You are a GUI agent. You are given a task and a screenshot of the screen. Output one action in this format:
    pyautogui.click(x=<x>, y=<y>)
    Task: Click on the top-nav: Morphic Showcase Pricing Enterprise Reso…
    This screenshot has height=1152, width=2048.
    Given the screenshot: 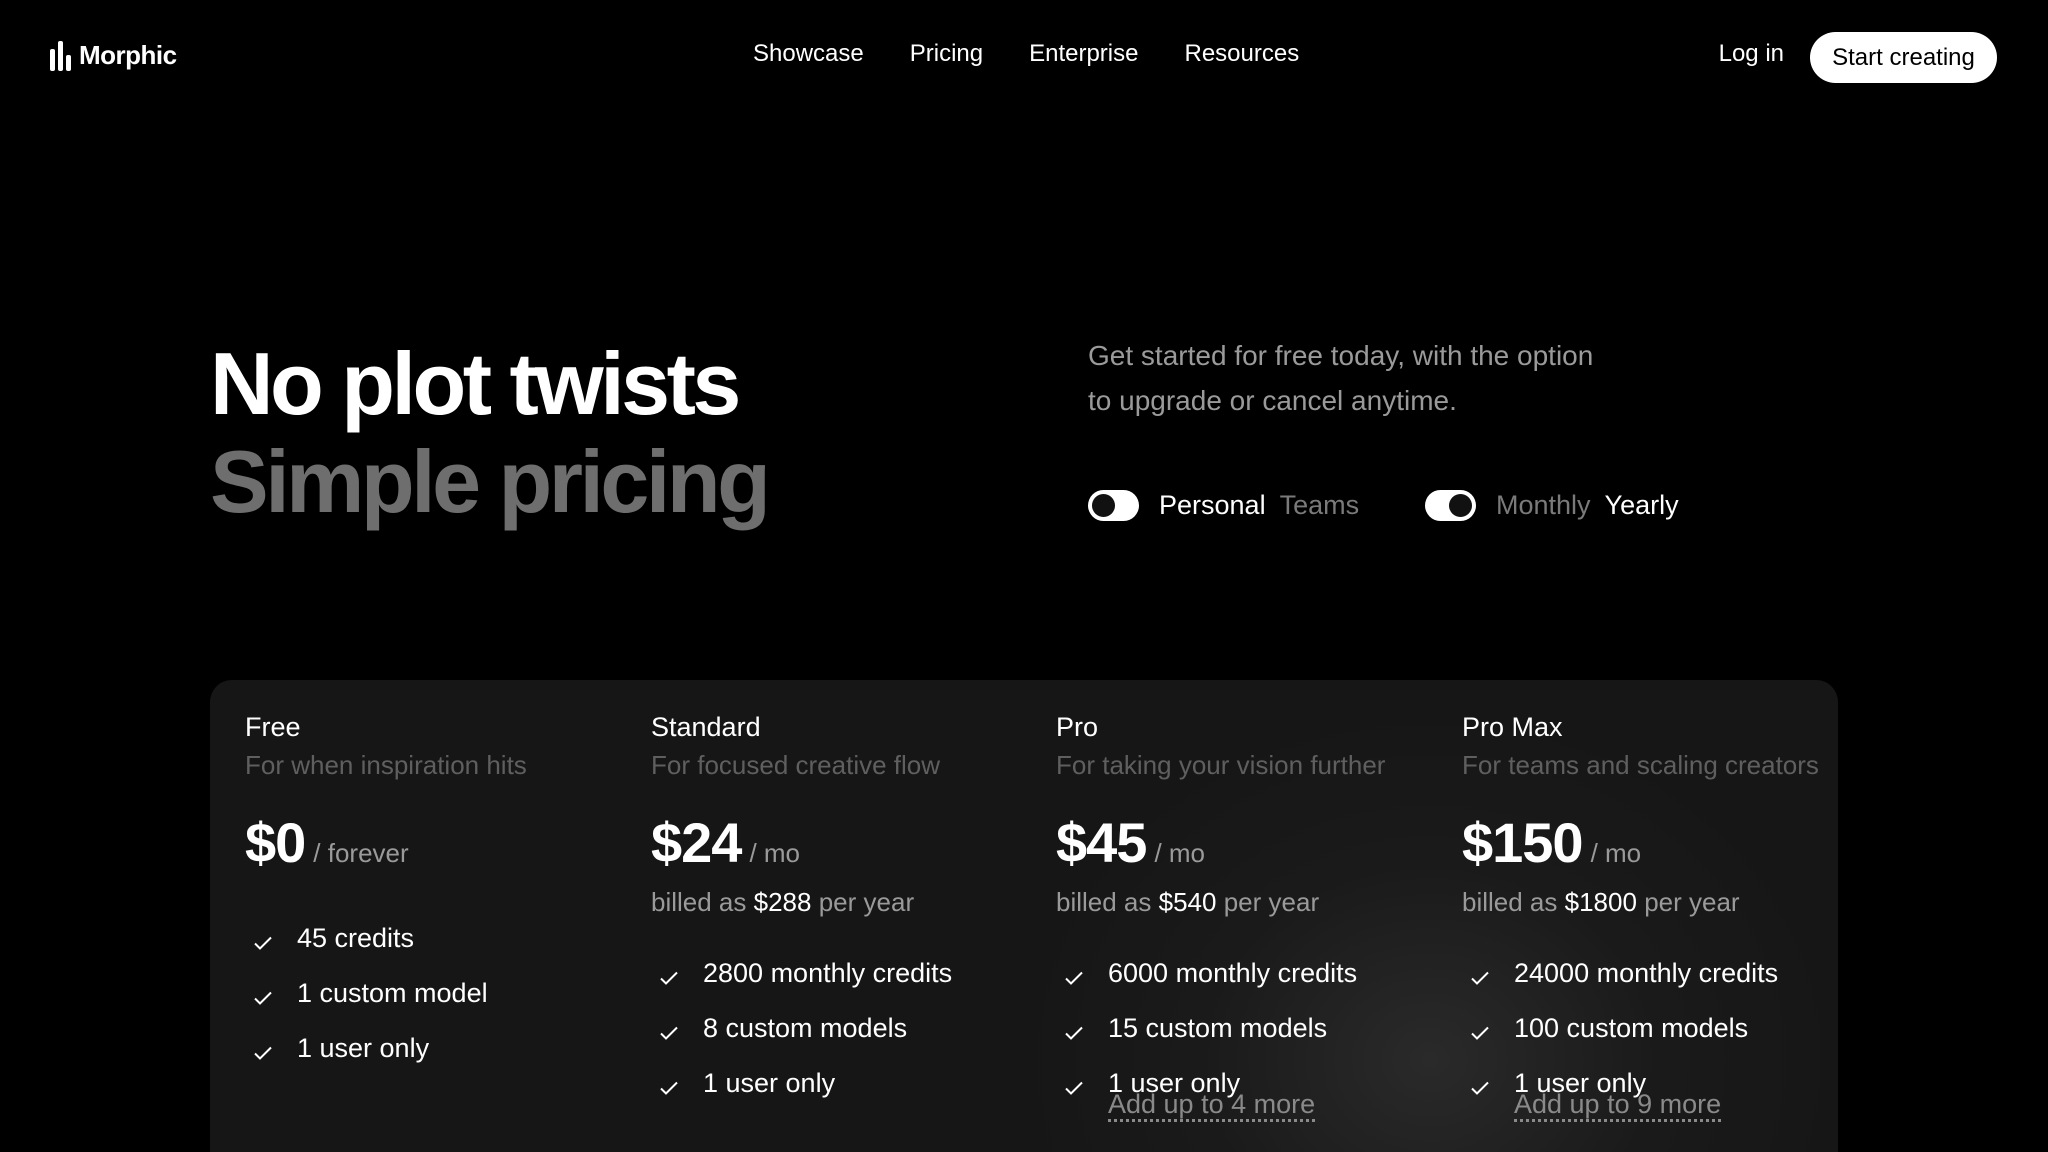 What is the action you would take?
    pyautogui.click(x=1024, y=57)
    